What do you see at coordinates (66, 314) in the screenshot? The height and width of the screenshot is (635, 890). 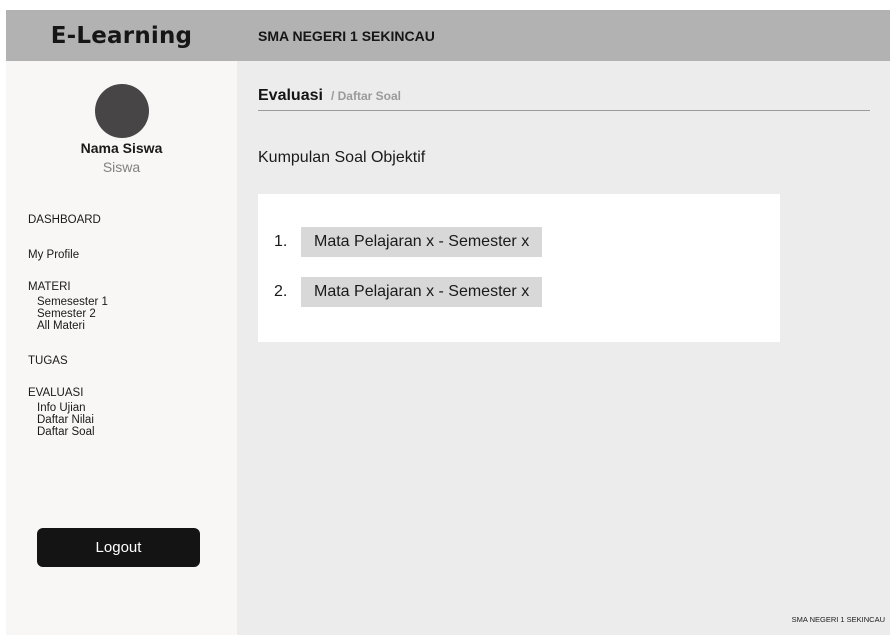 I see `nav-materi-semester-2: Semester 2` at bounding box center [66, 314].